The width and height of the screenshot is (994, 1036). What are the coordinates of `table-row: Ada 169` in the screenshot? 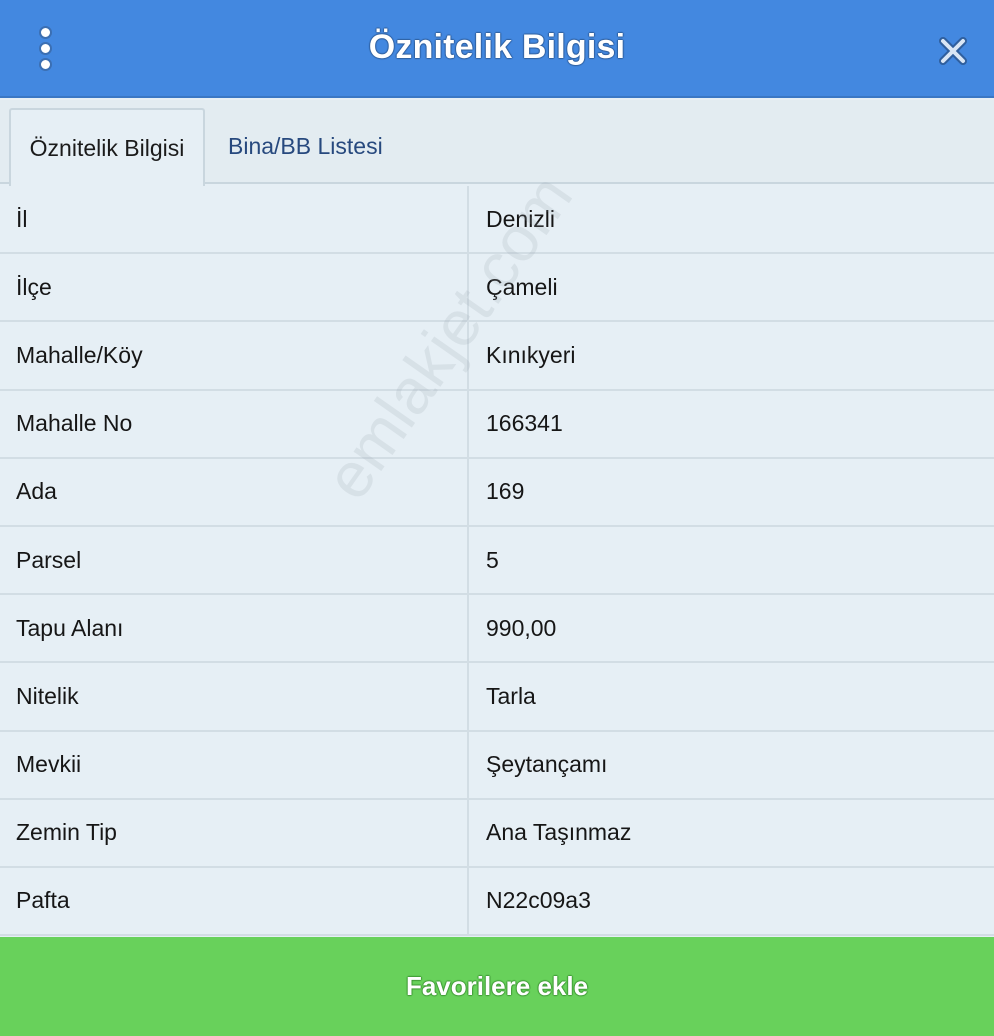 It's located at (497, 492).